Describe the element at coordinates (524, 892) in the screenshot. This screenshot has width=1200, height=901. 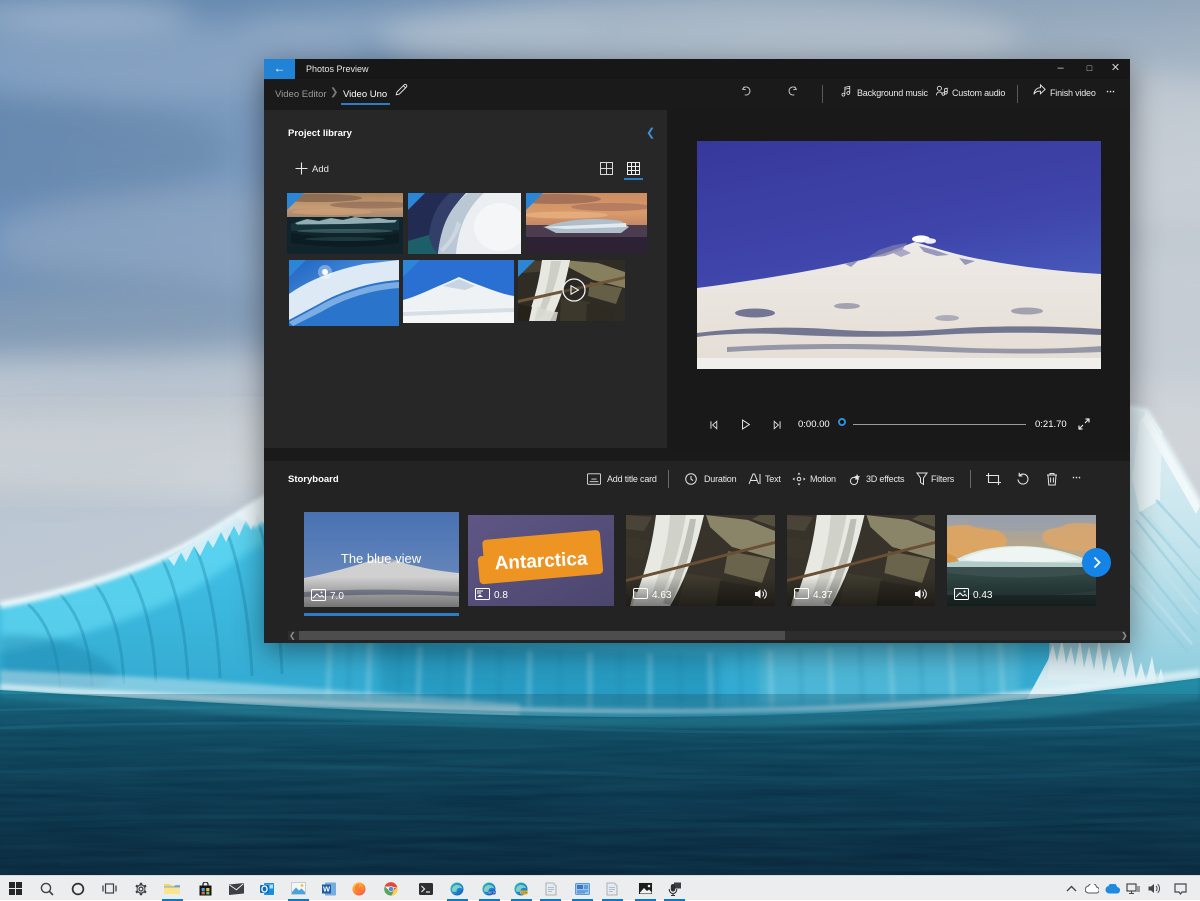
I see `svg-text: CAN` at that location.